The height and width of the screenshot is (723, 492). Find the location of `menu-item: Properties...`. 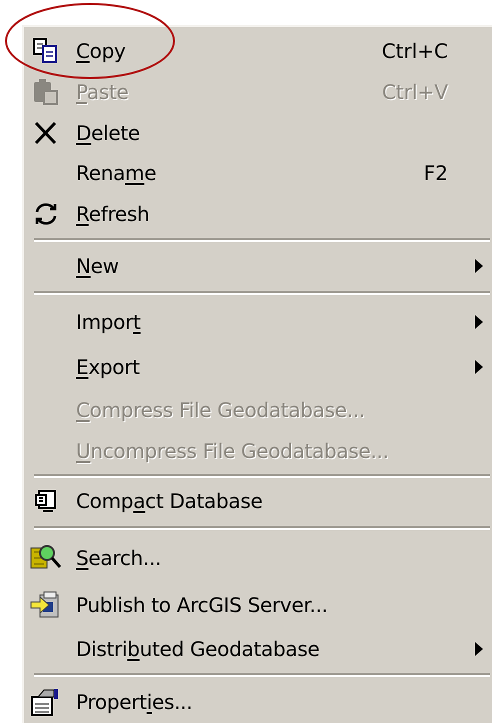

menu-item: Properties... is located at coordinates (258, 701).